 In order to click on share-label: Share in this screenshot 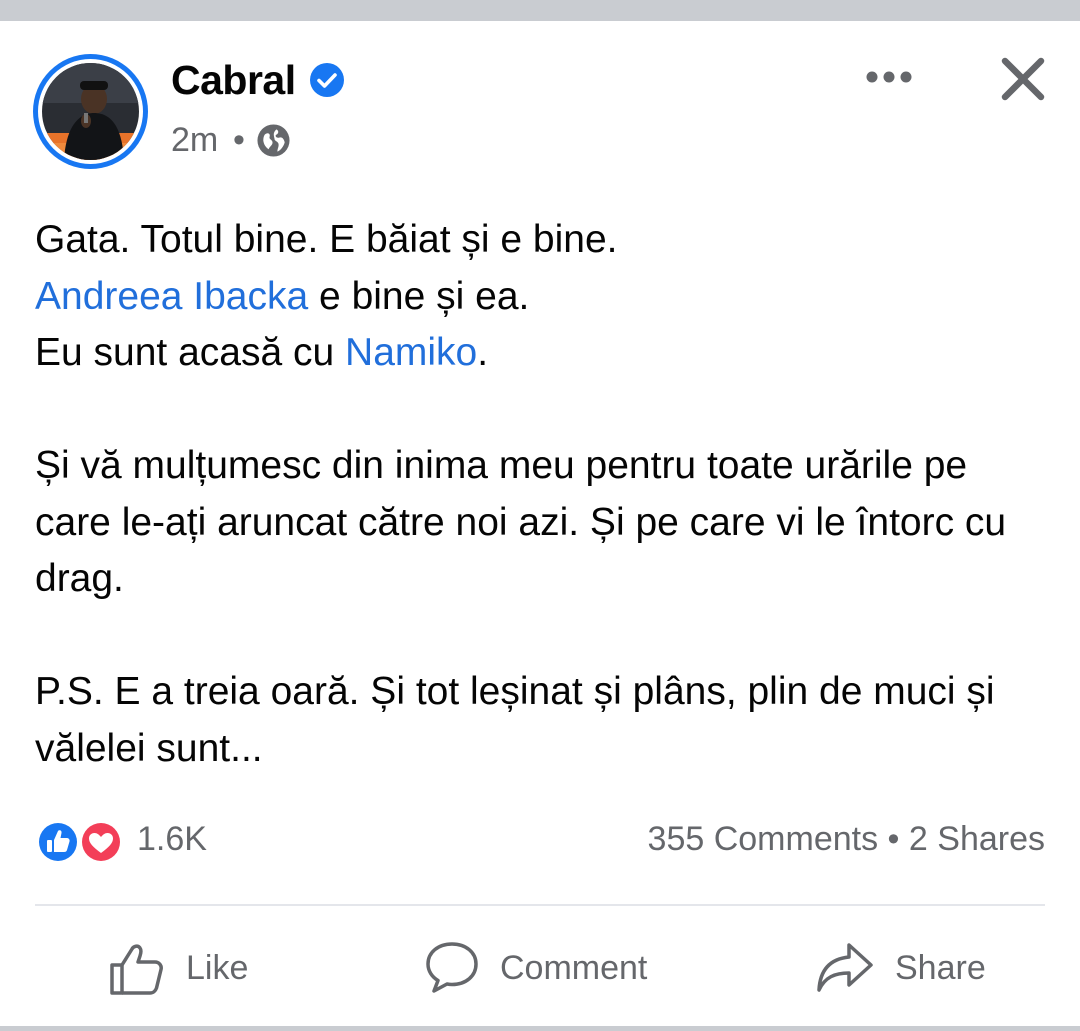, I will do `click(940, 967)`.